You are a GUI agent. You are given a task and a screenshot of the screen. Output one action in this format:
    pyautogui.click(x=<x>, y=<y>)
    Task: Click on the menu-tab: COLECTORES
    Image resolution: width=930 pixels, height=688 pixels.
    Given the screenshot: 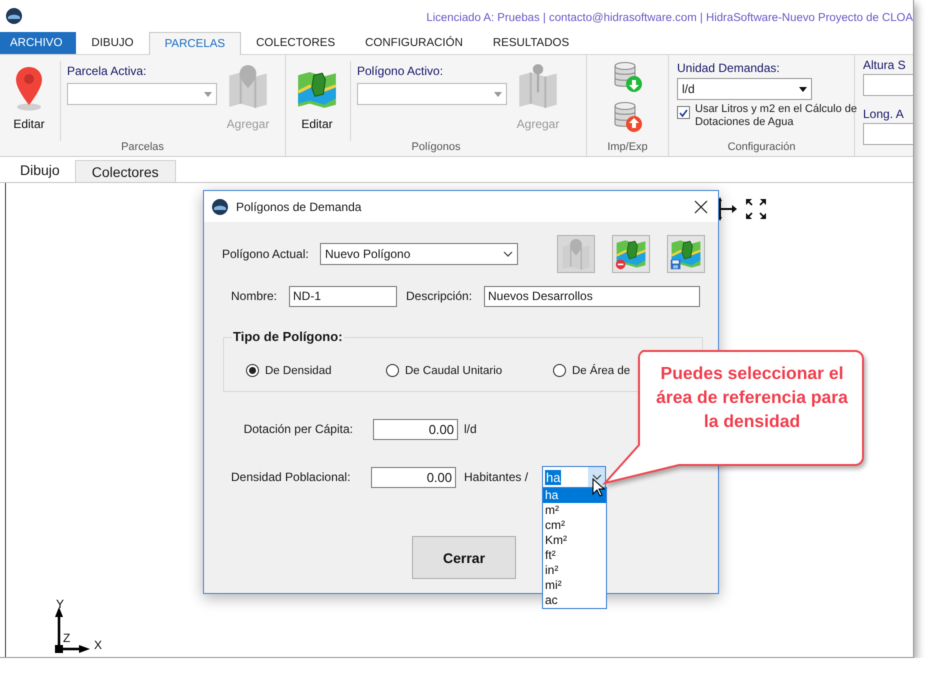 What is the action you would take?
    pyautogui.click(x=295, y=43)
    